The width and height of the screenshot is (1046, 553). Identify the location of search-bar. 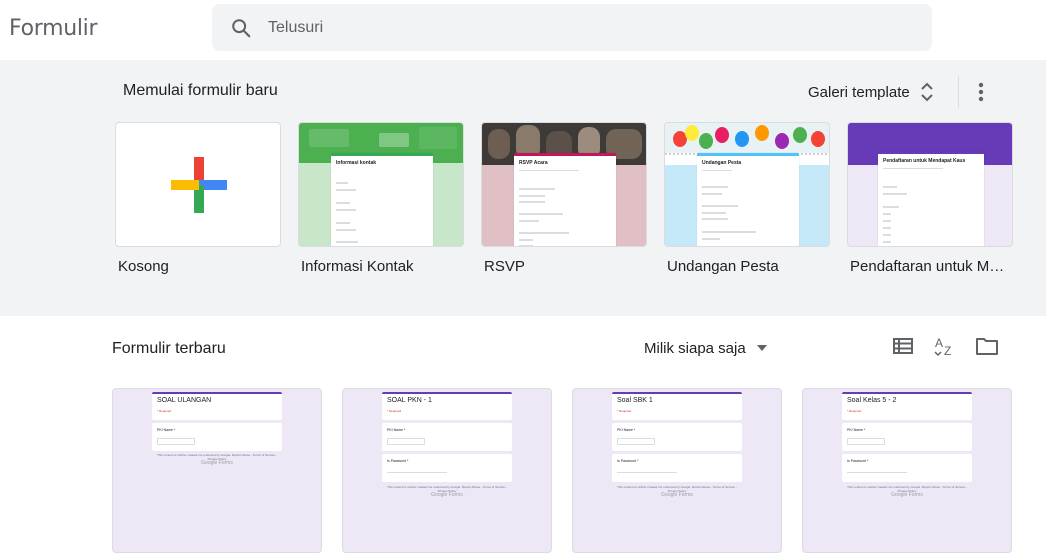
(572, 27).